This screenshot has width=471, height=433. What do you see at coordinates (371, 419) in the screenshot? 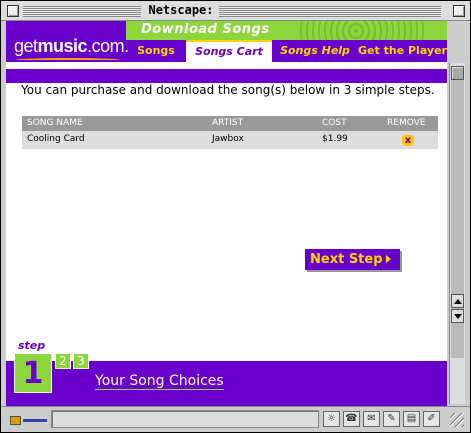
I see `mail-icon: ✉` at bounding box center [371, 419].